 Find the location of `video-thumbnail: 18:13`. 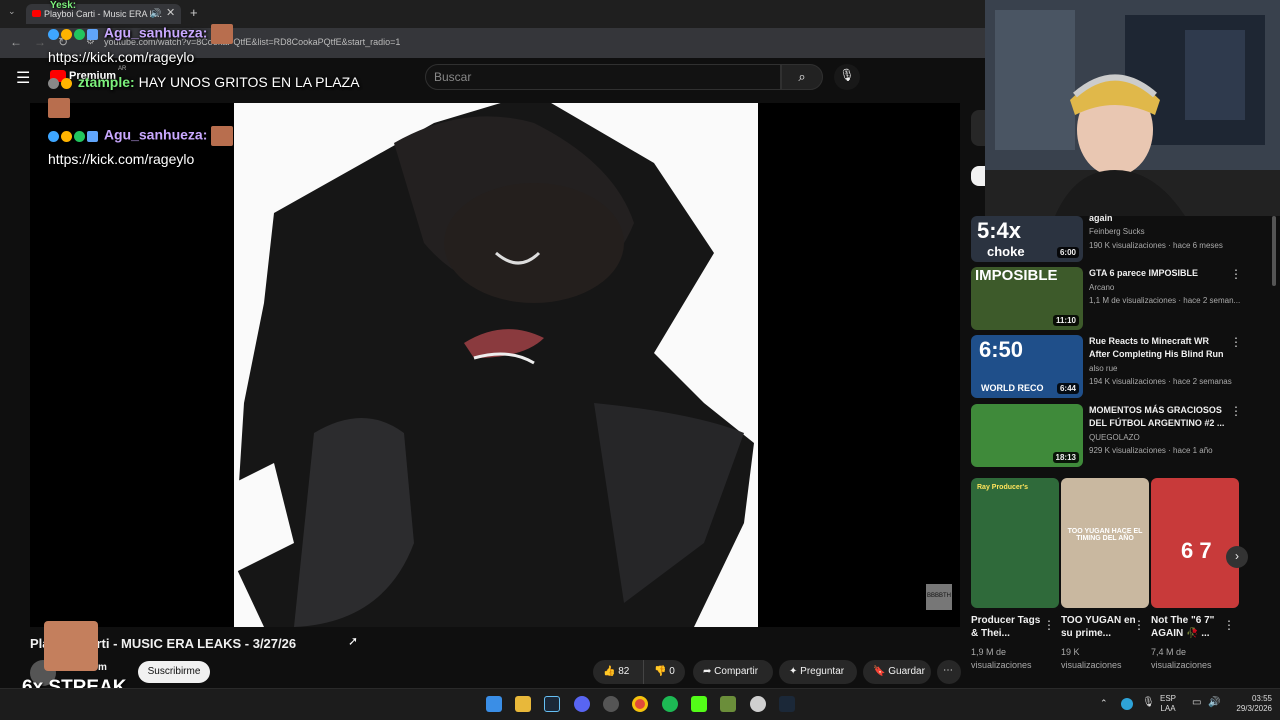

video-thumbnail: 18:13 is located at coordinates (1027, 435).